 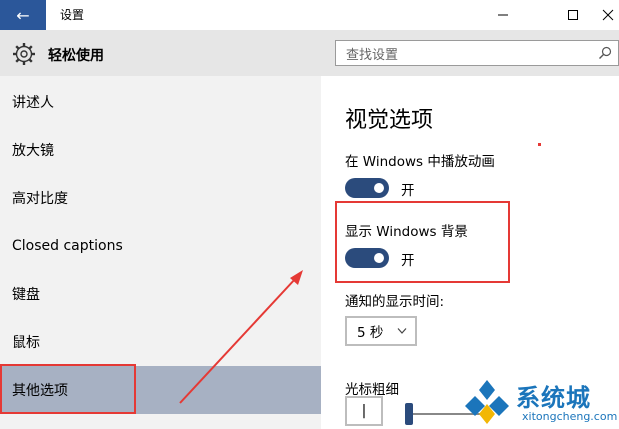 I want to click on watermark: 系统城 xitongcheng.com, so click(x=540, y=402).